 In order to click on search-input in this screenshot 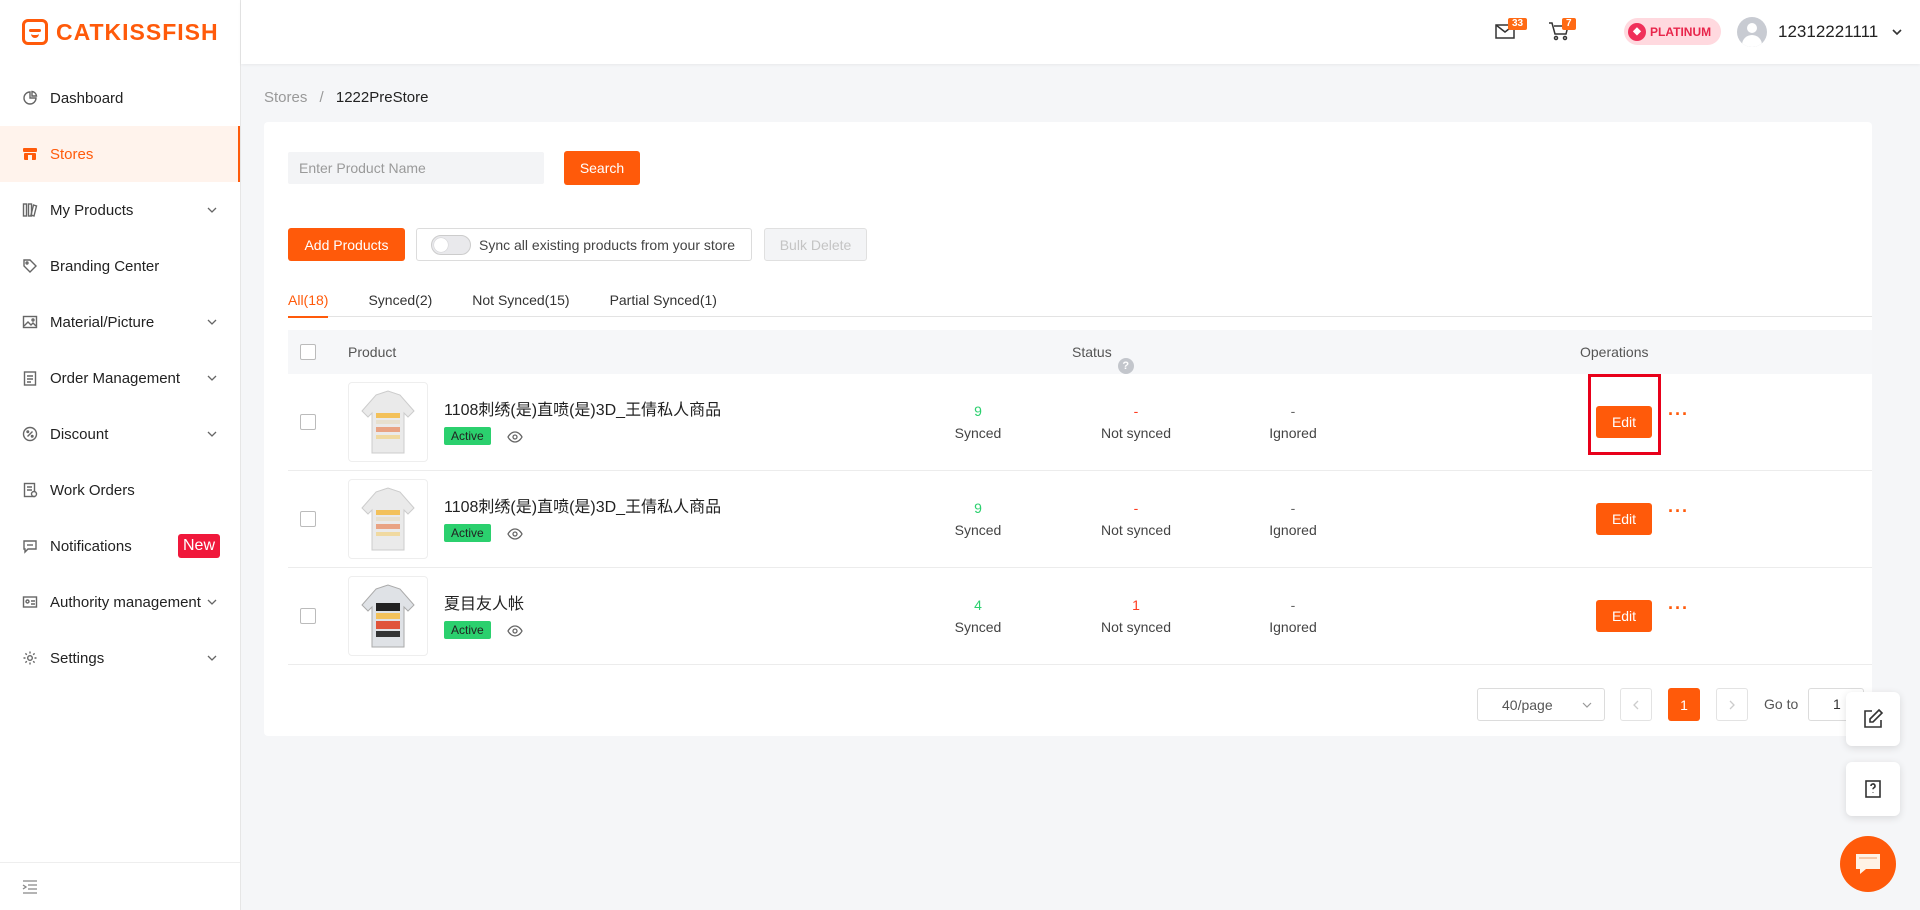, I will do `click(416, 168)`.